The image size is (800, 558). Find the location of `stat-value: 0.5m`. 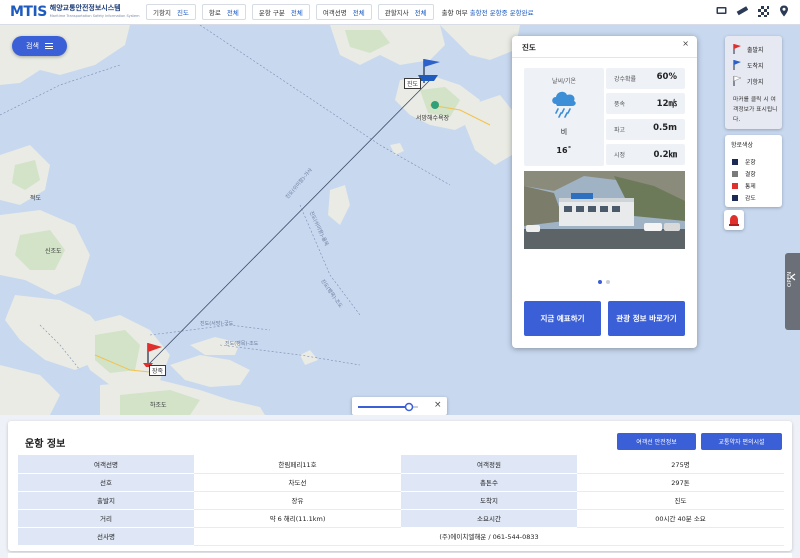

stat-value: 0.5m is located at coordinates (665, 128).